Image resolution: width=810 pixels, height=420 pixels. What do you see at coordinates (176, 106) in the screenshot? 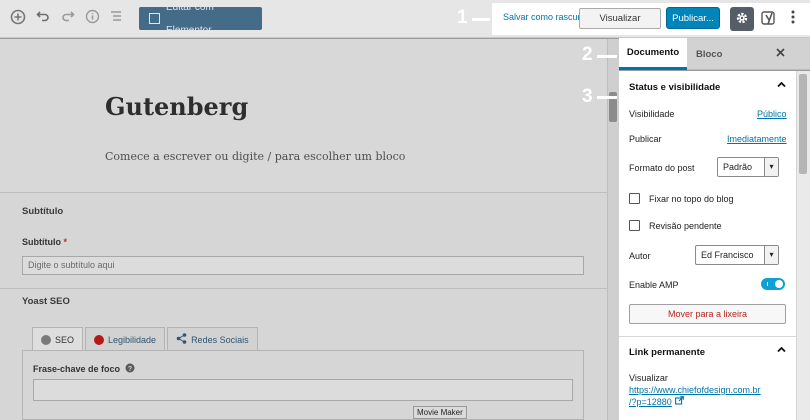
I see `post-title: Gutenberg` at bounding box center [176, 106].